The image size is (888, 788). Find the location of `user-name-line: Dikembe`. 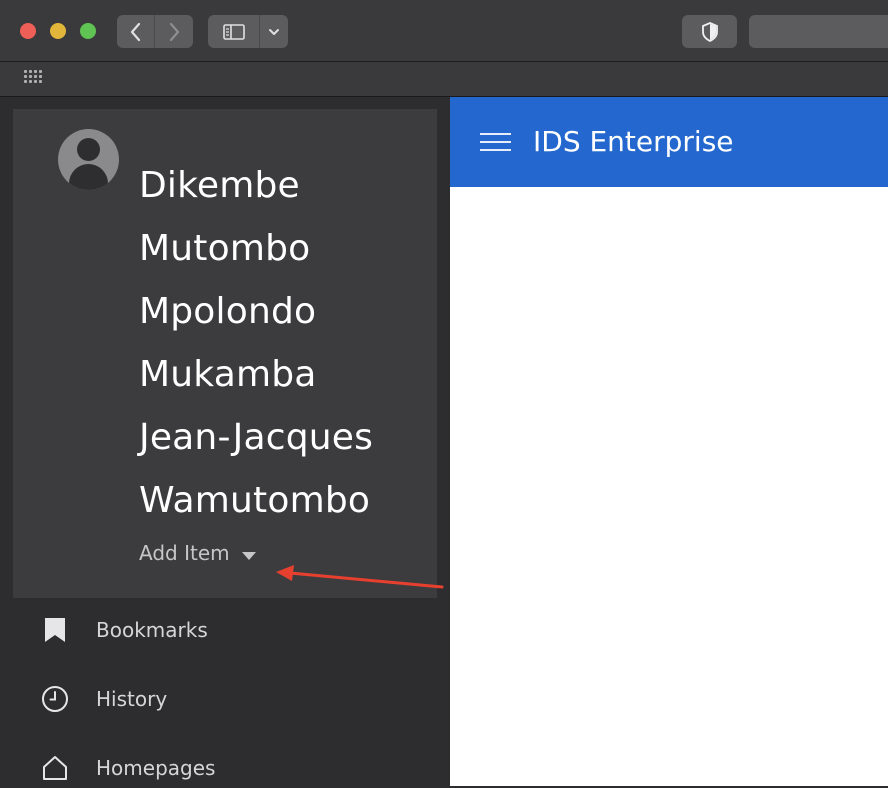

user-name-line: Dikembe is located at coordinates (219, 185).